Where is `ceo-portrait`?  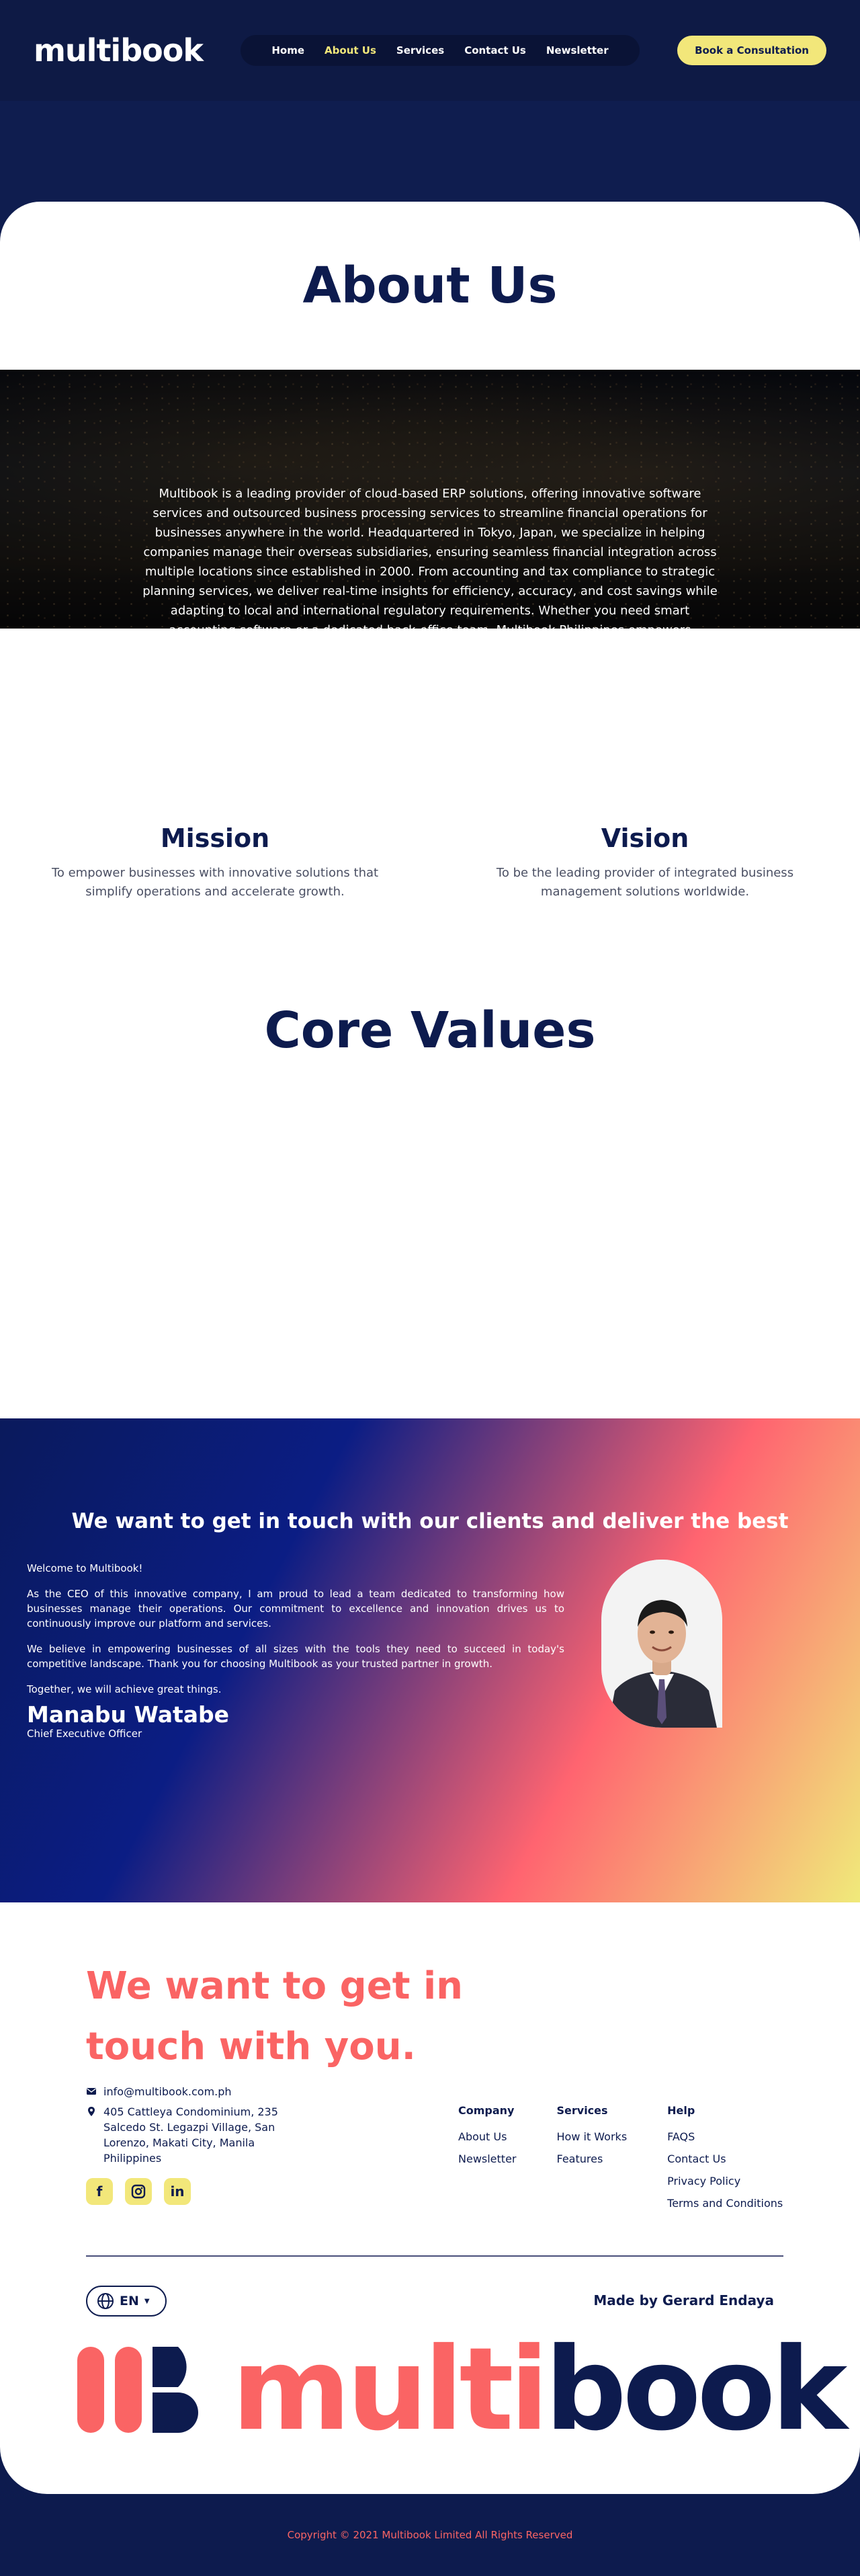 ceo-portrait is located at coordinates (661, 1644).